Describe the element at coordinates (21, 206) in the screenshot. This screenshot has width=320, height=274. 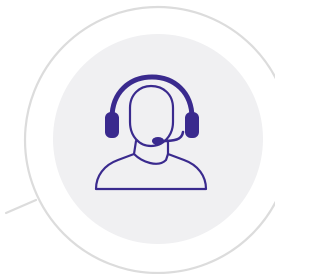
I see `ring-tail-line` at that location.